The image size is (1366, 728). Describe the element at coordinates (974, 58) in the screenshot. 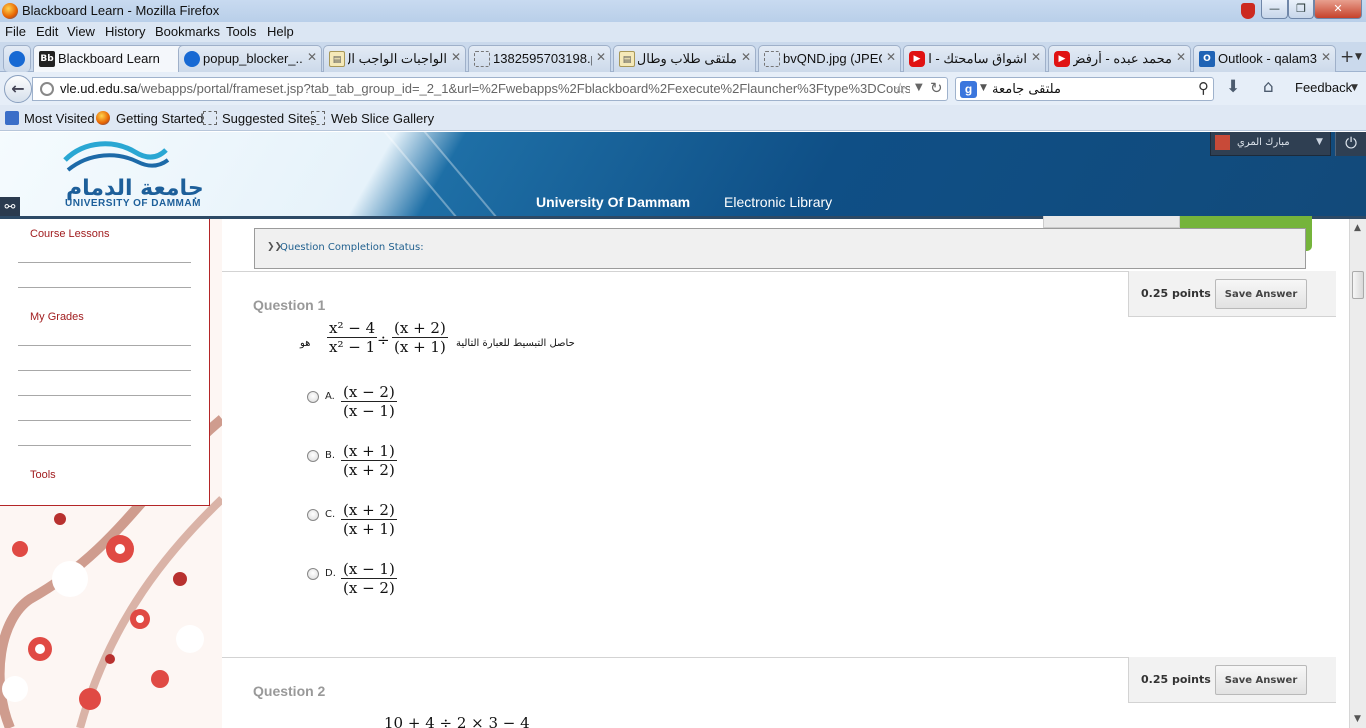

I see `tab-youtube-1: ▶ اشواق سامحتك - اش... ✕` at that location.